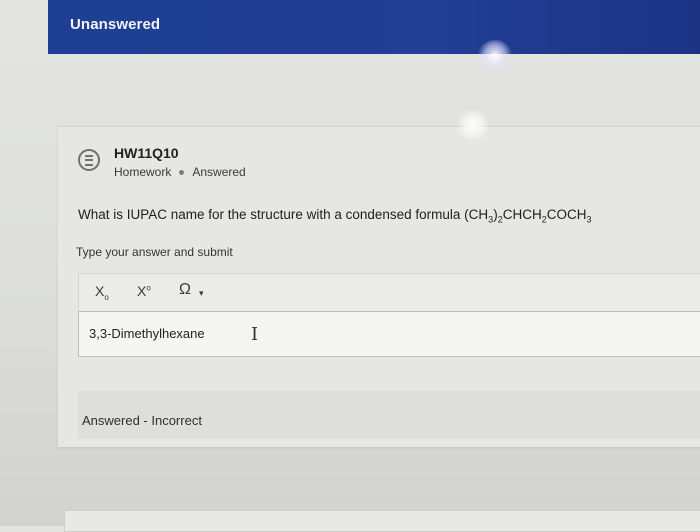  I want to click on answer-value: 3,3-Dimethylhexane, so click(147, 333).